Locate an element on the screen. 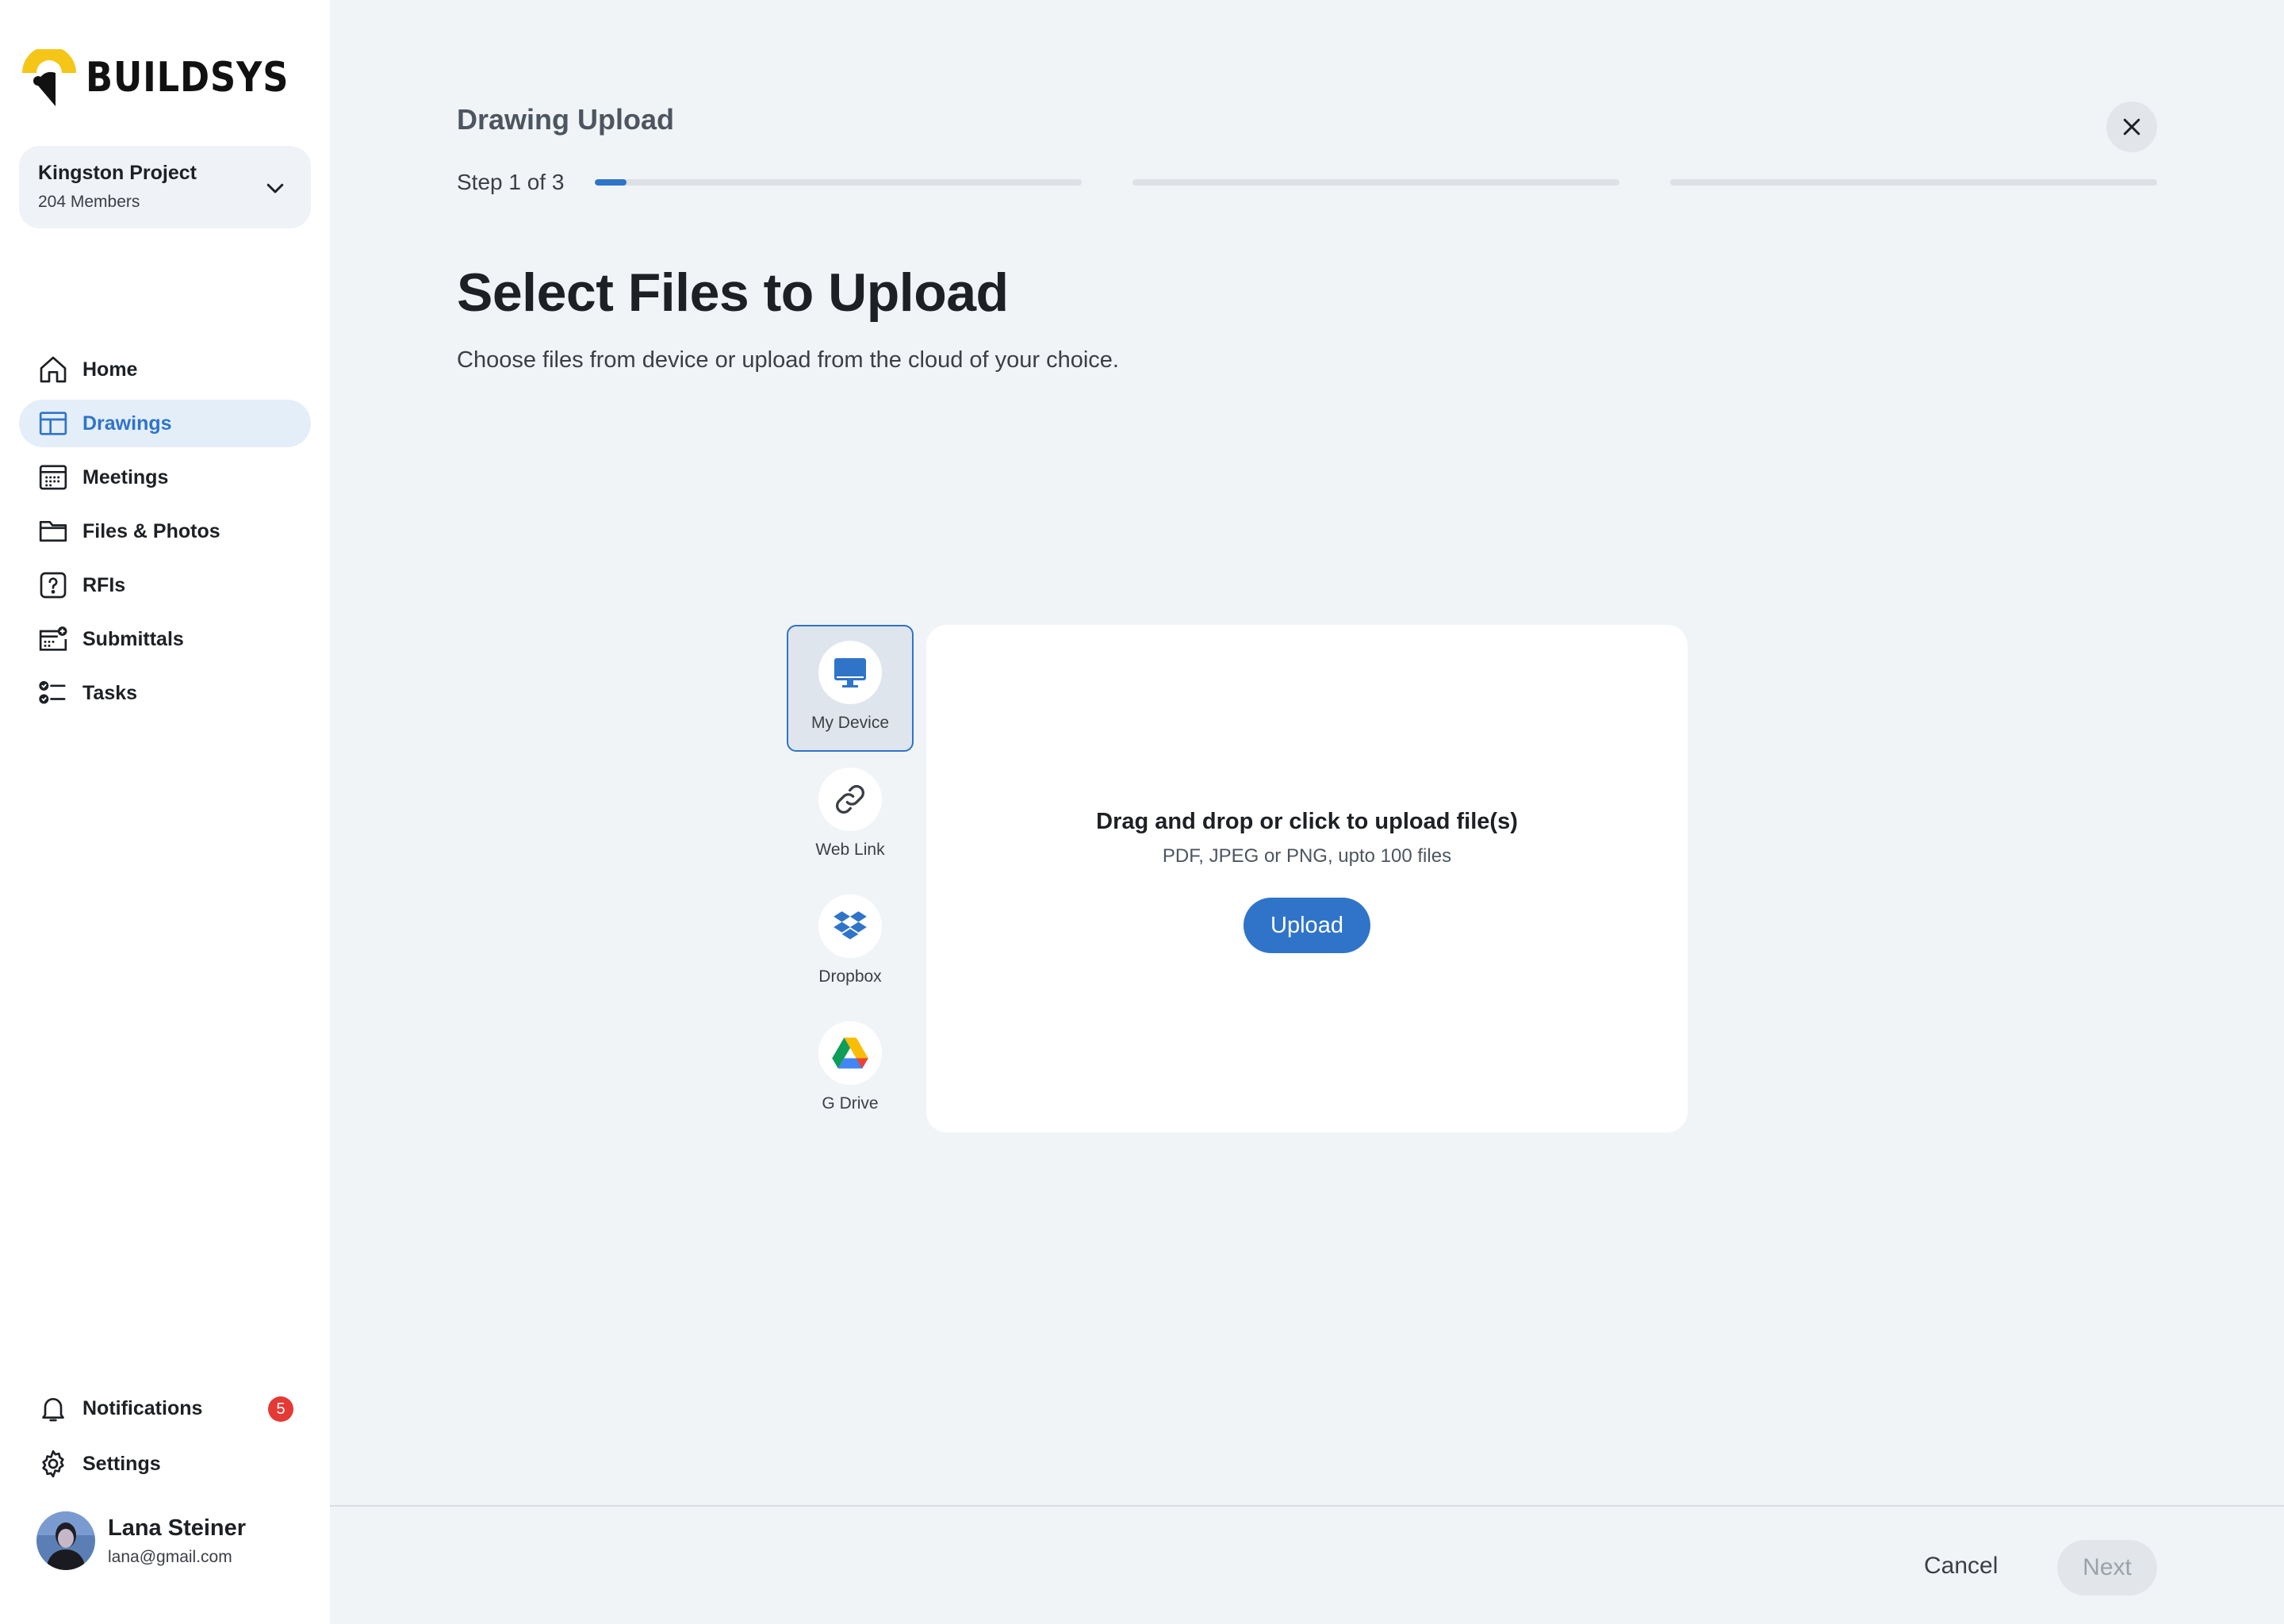 The height and width of the screenshot is (1624, 2284). user-email: lana@gmail.com is located at coordinates (170, 1556).